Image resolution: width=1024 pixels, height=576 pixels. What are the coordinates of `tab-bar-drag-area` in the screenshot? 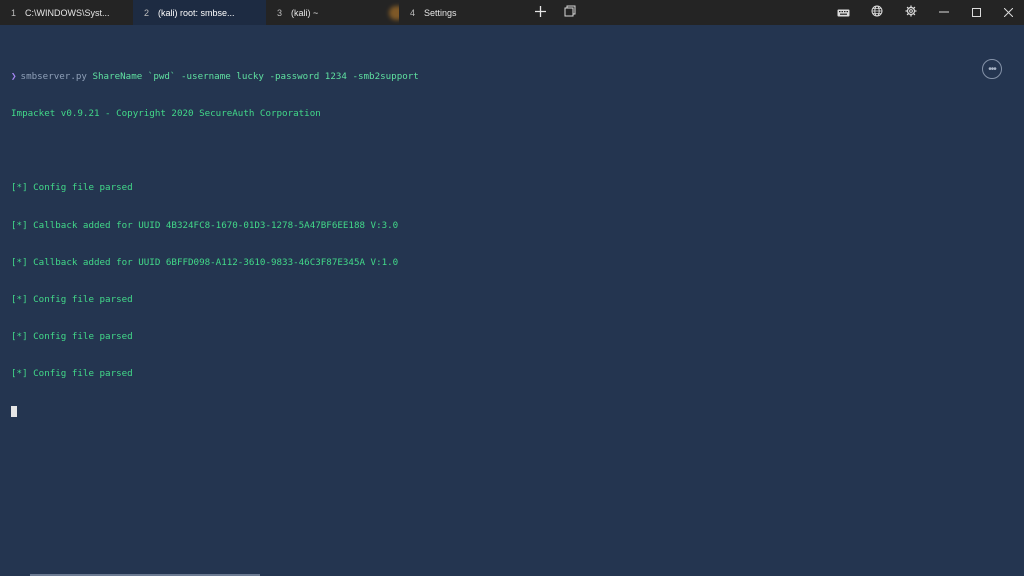 It's located at (705, 12).